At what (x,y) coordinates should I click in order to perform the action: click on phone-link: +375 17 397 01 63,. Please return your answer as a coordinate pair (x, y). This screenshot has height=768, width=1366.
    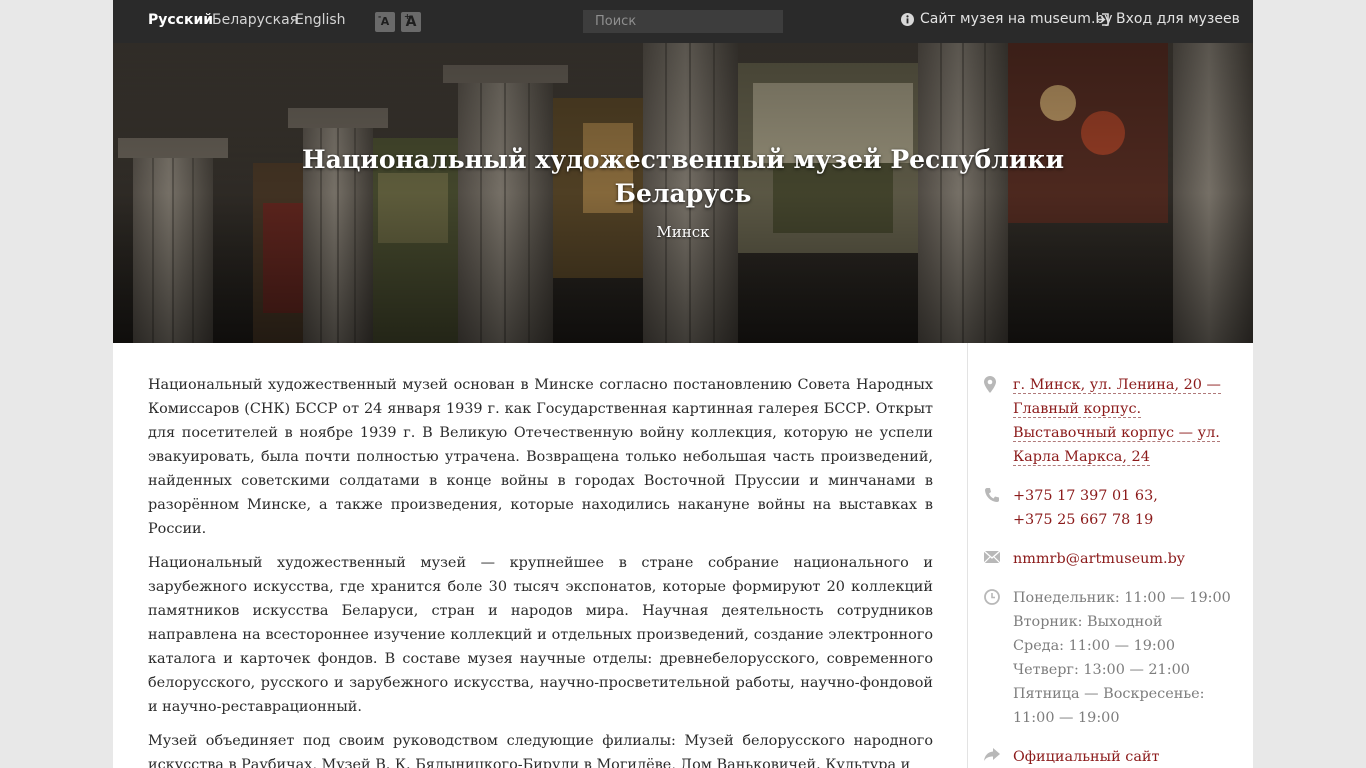
    Looking at the image, I should click on (1085, 496).